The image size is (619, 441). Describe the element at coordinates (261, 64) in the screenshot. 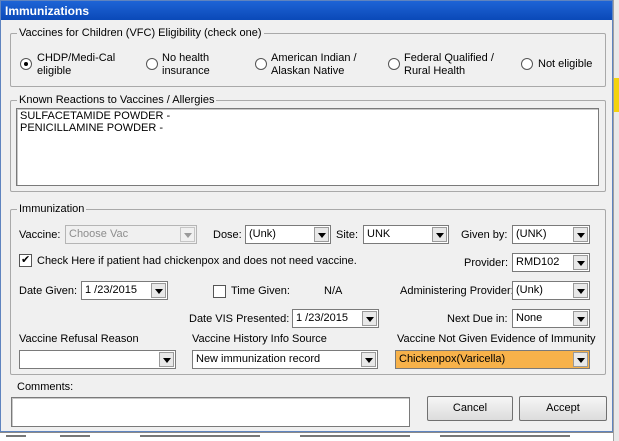

I see `vfc-radio-american-indian` at that location.